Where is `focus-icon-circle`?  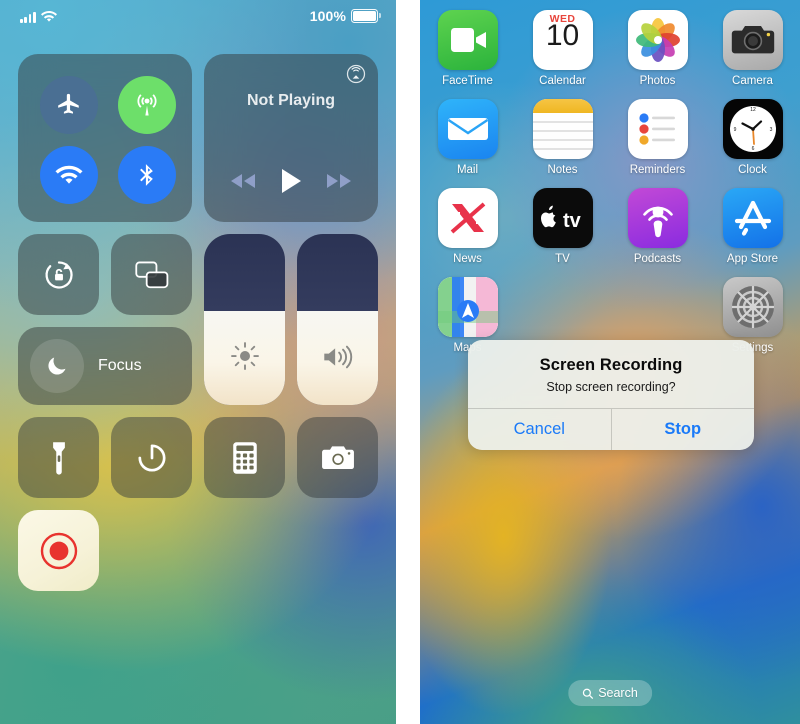 focus-icon-circle is located at coordinates (57, 366).